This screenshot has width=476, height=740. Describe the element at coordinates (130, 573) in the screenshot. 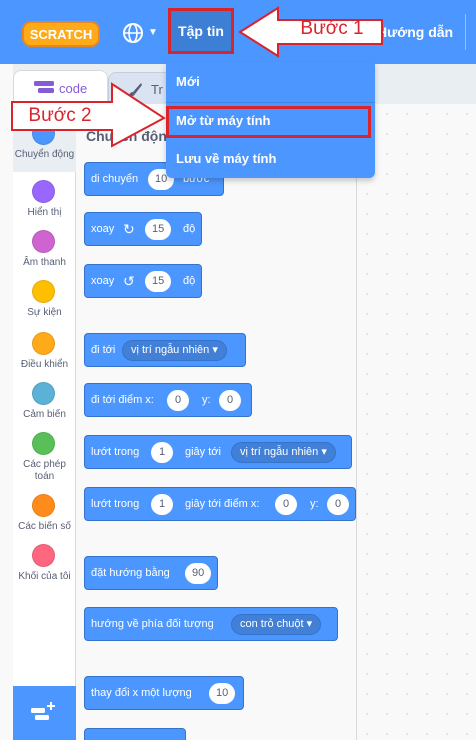

I see `block-point-direction-text: đặt hướng bằng` at that location.